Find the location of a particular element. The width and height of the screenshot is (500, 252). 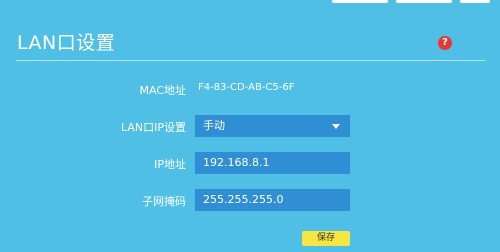

page-title: LAN口设置 is located at coordinates (66, 43).